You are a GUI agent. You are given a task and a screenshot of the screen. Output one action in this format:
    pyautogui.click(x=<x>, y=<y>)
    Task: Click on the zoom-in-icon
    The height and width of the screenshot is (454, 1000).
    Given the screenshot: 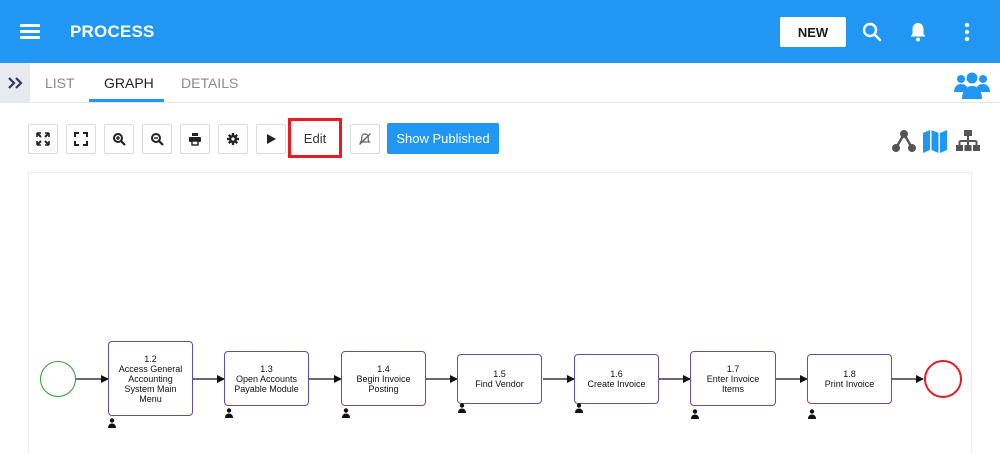 What is the action you would take?
    pyautogui.click(x=119, y=139)
    